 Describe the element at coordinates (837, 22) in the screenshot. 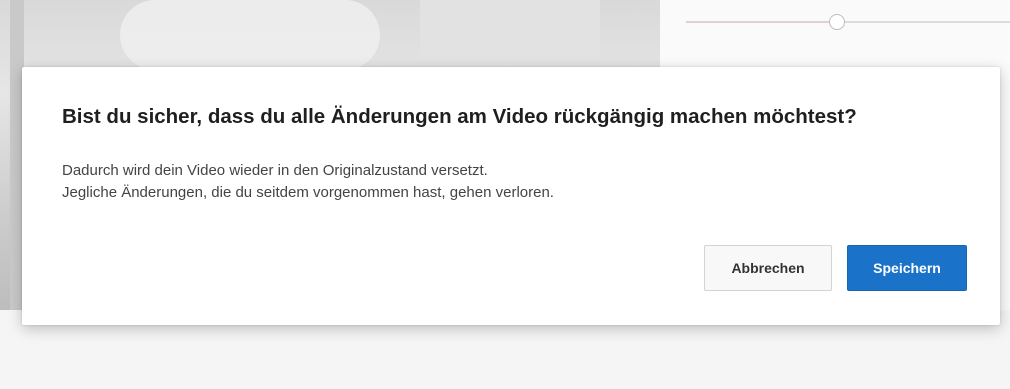

I see `slider-thumb` at that location.